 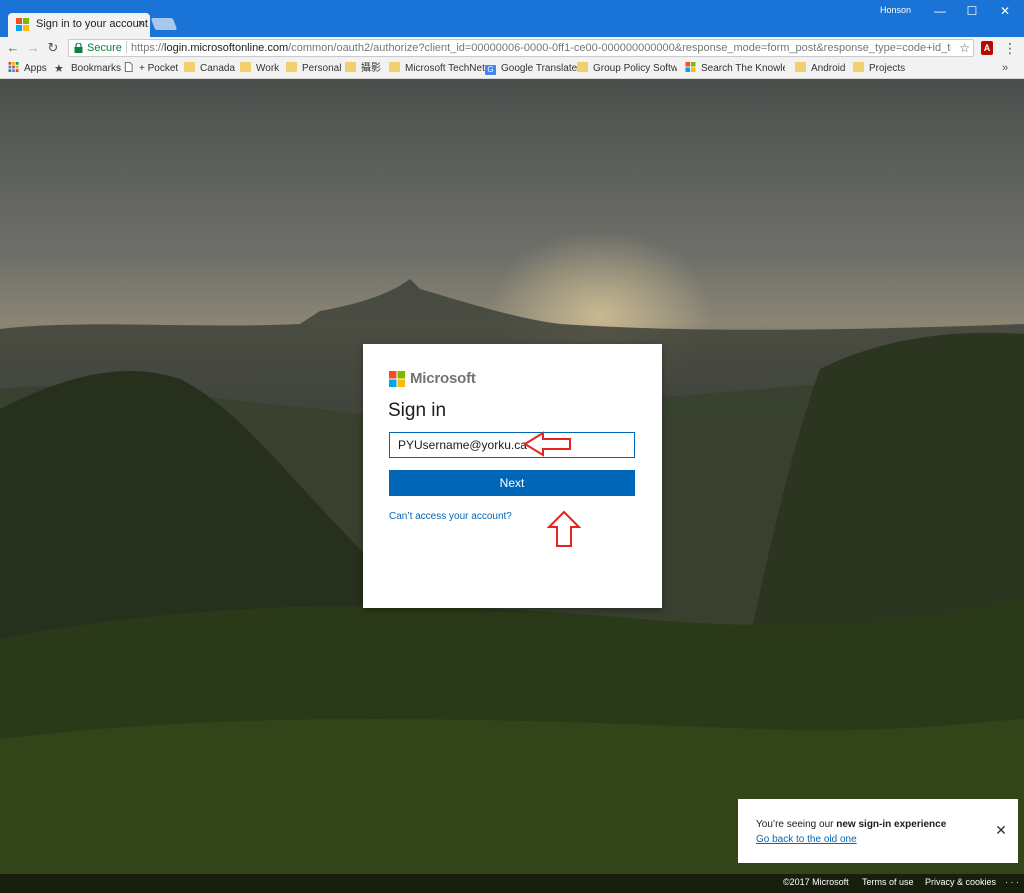 What do you see at coordinates (895, 10) in the screenshot?
I see `profile-name: Honson` at bounding box center [895, 10].